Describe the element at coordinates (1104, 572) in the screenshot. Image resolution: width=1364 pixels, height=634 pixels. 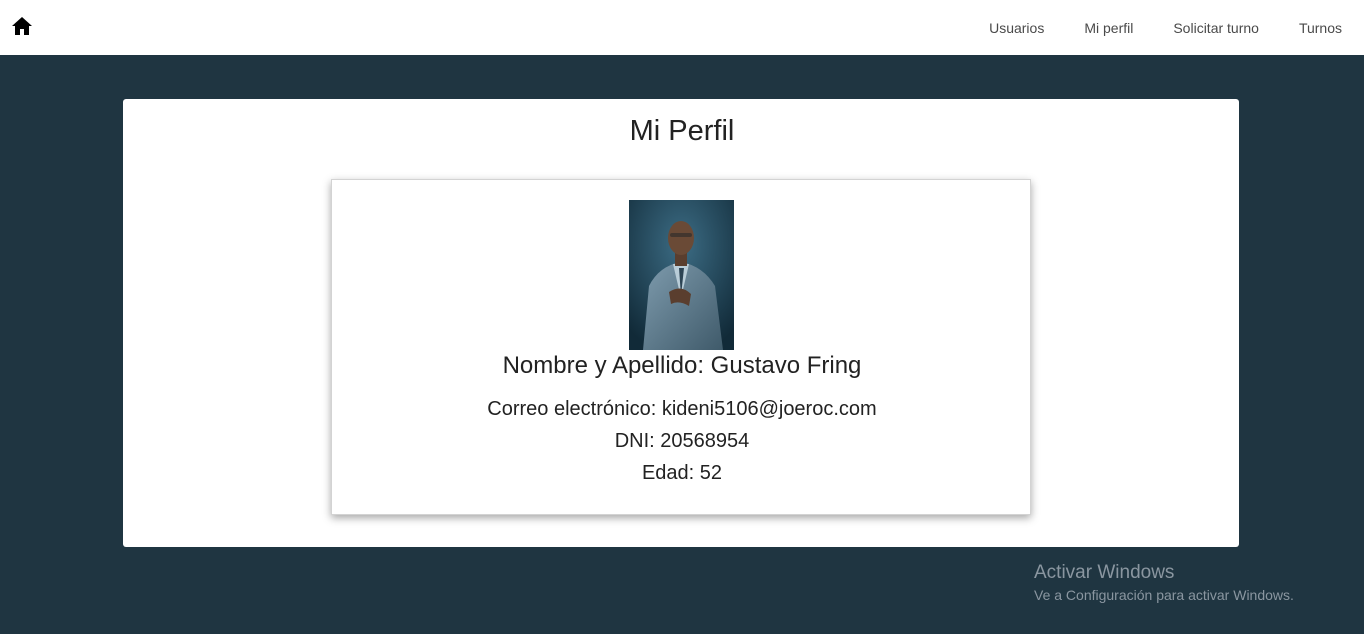
I see `windows-activation-title: Activar Windows` at that location.